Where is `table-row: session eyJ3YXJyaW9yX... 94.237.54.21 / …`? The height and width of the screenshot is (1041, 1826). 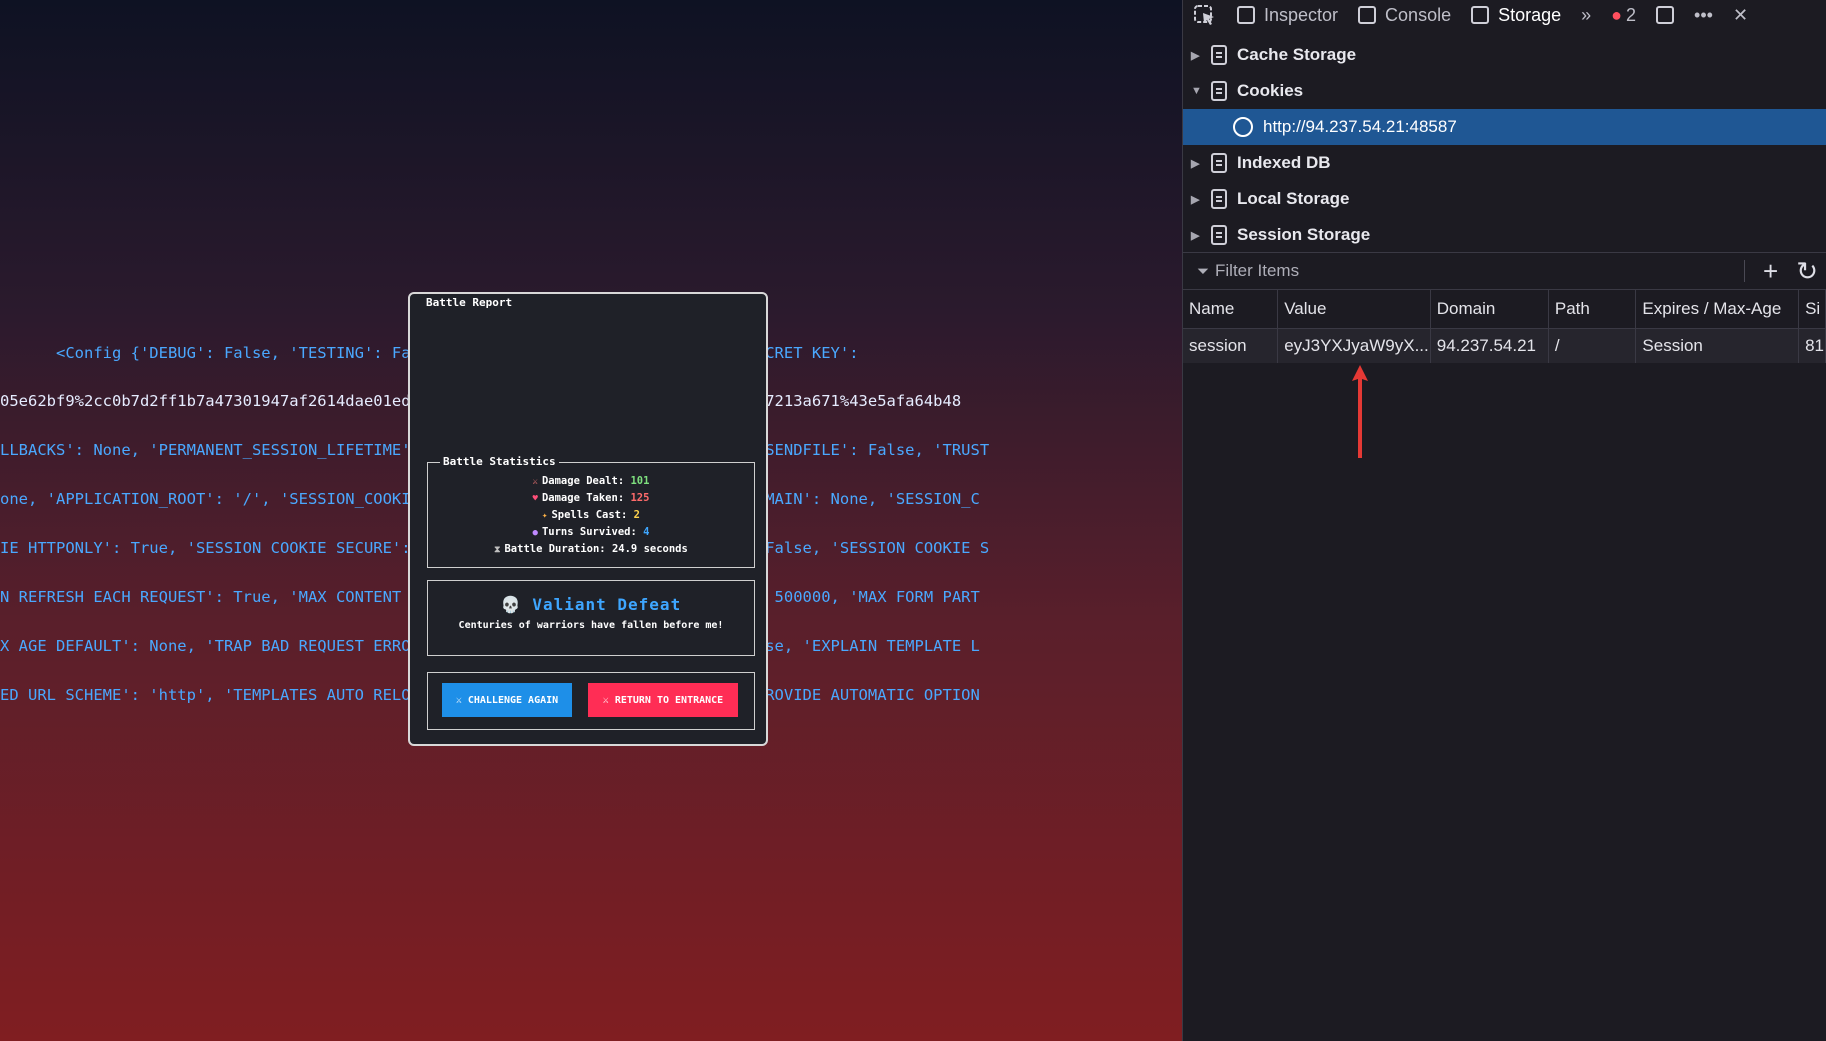 table-row: session eyJ3YXJyaW9yX... 94.237.54.21 / … is located at coordinates (1504, 345).